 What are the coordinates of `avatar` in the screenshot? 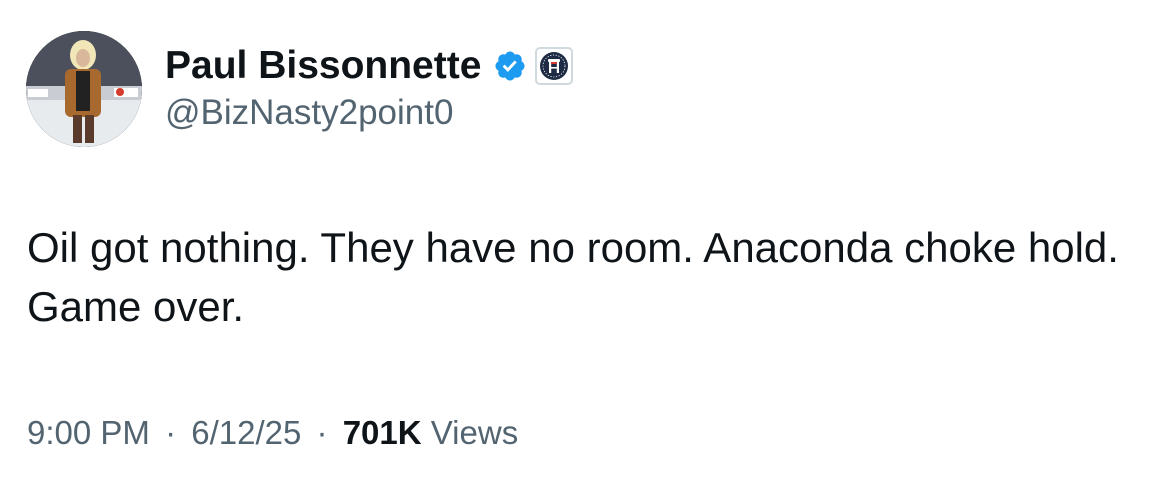 It's located at (84, 89).